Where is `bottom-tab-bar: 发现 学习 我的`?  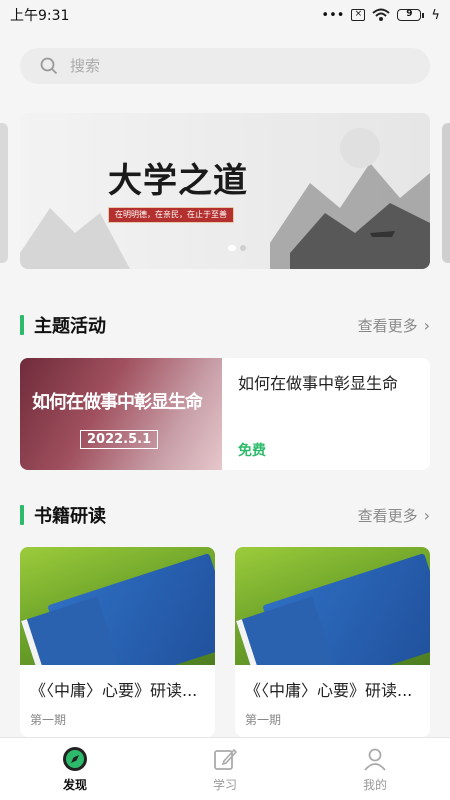
bottom-tab-bar: 发现 学习 我的 is located at coordinates (225, 768).